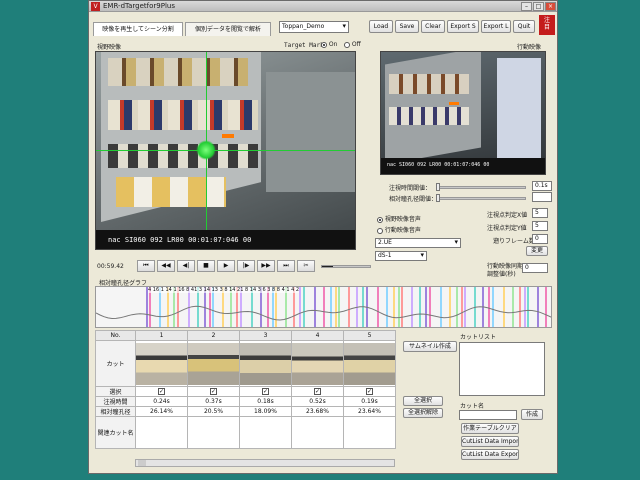  What do you see at coordinates (146, 266) in the screenshot?
I see `skip-start-icon: ⏮` at bounding box center [146, 266].